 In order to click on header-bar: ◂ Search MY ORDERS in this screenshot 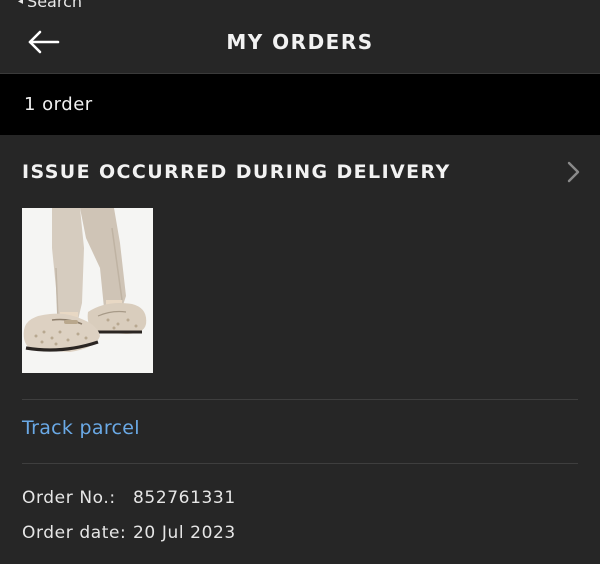, I will do `click(300, 37)`.